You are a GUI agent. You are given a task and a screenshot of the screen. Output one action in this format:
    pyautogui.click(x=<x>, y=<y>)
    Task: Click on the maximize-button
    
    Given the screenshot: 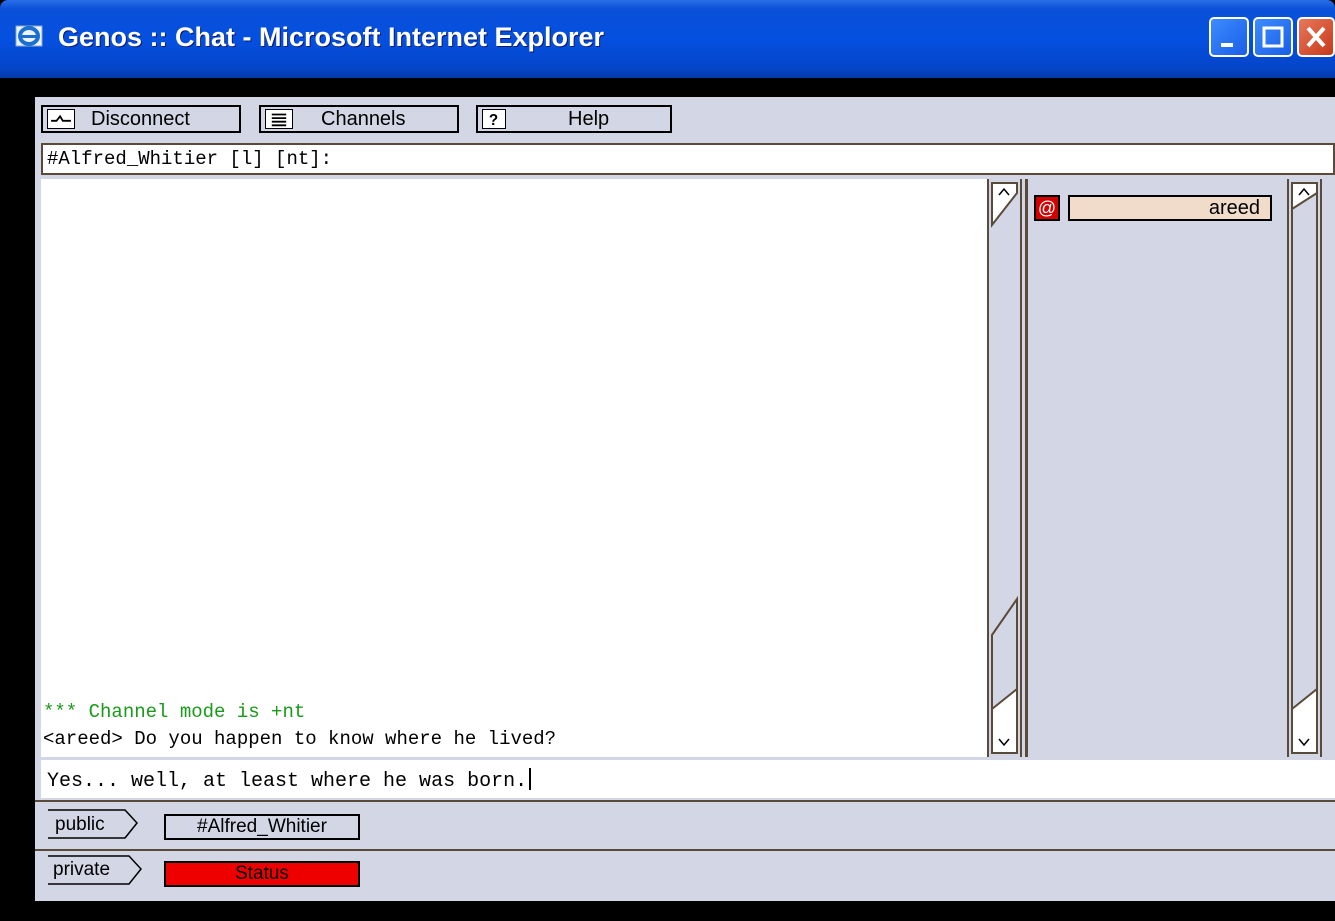 What is the action you would take?
    pyautogui.click(x=1273, y=37)
    